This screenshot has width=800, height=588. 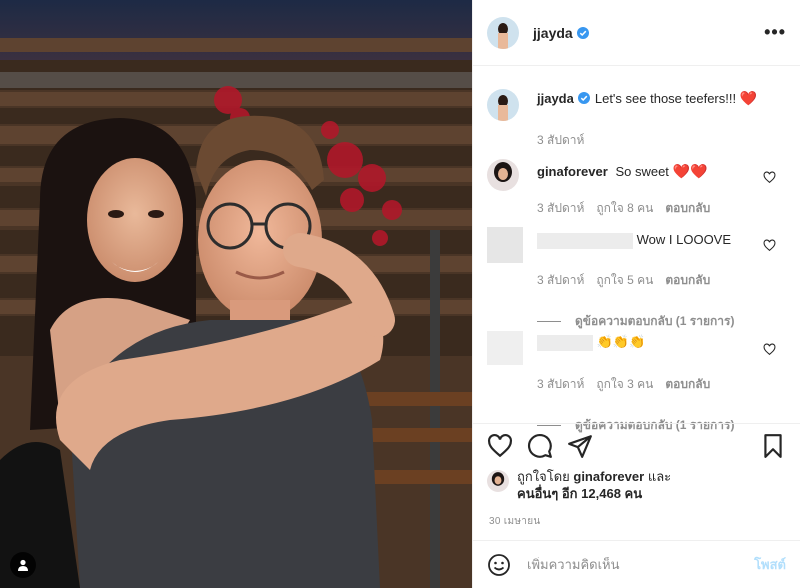 What do you see at coordinates (503, 105) in the screenshot?
I see `caption-avatar` at bounding box center [503, 105].